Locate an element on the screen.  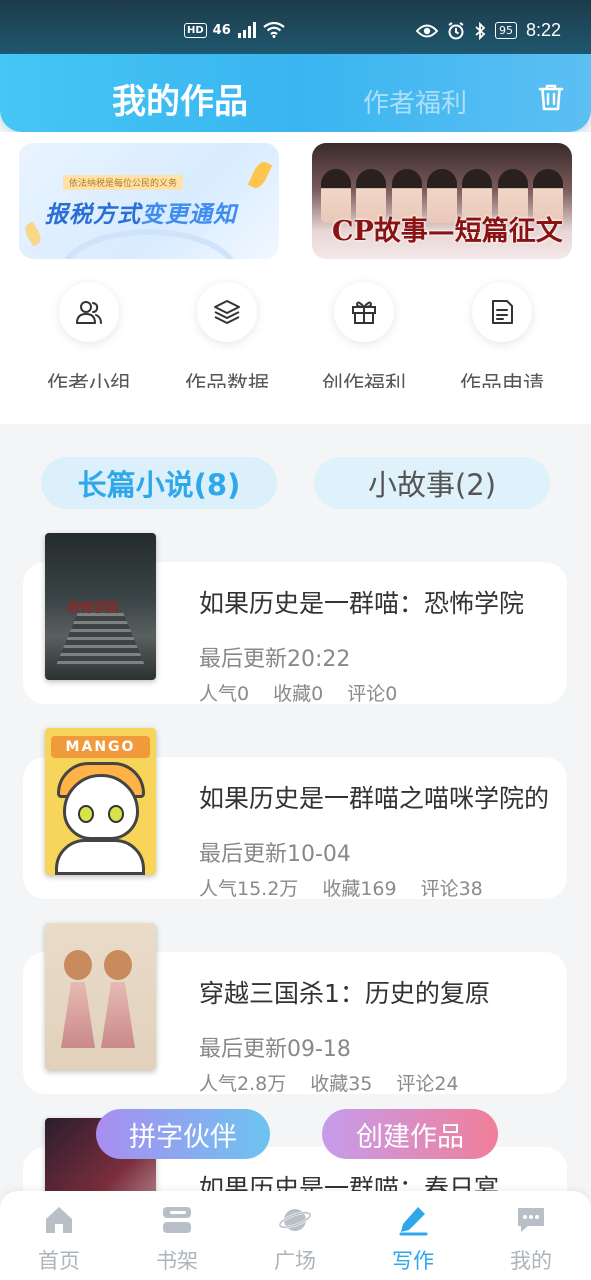
work-favorites: 收藏169 is located at coordinates (359, 889).